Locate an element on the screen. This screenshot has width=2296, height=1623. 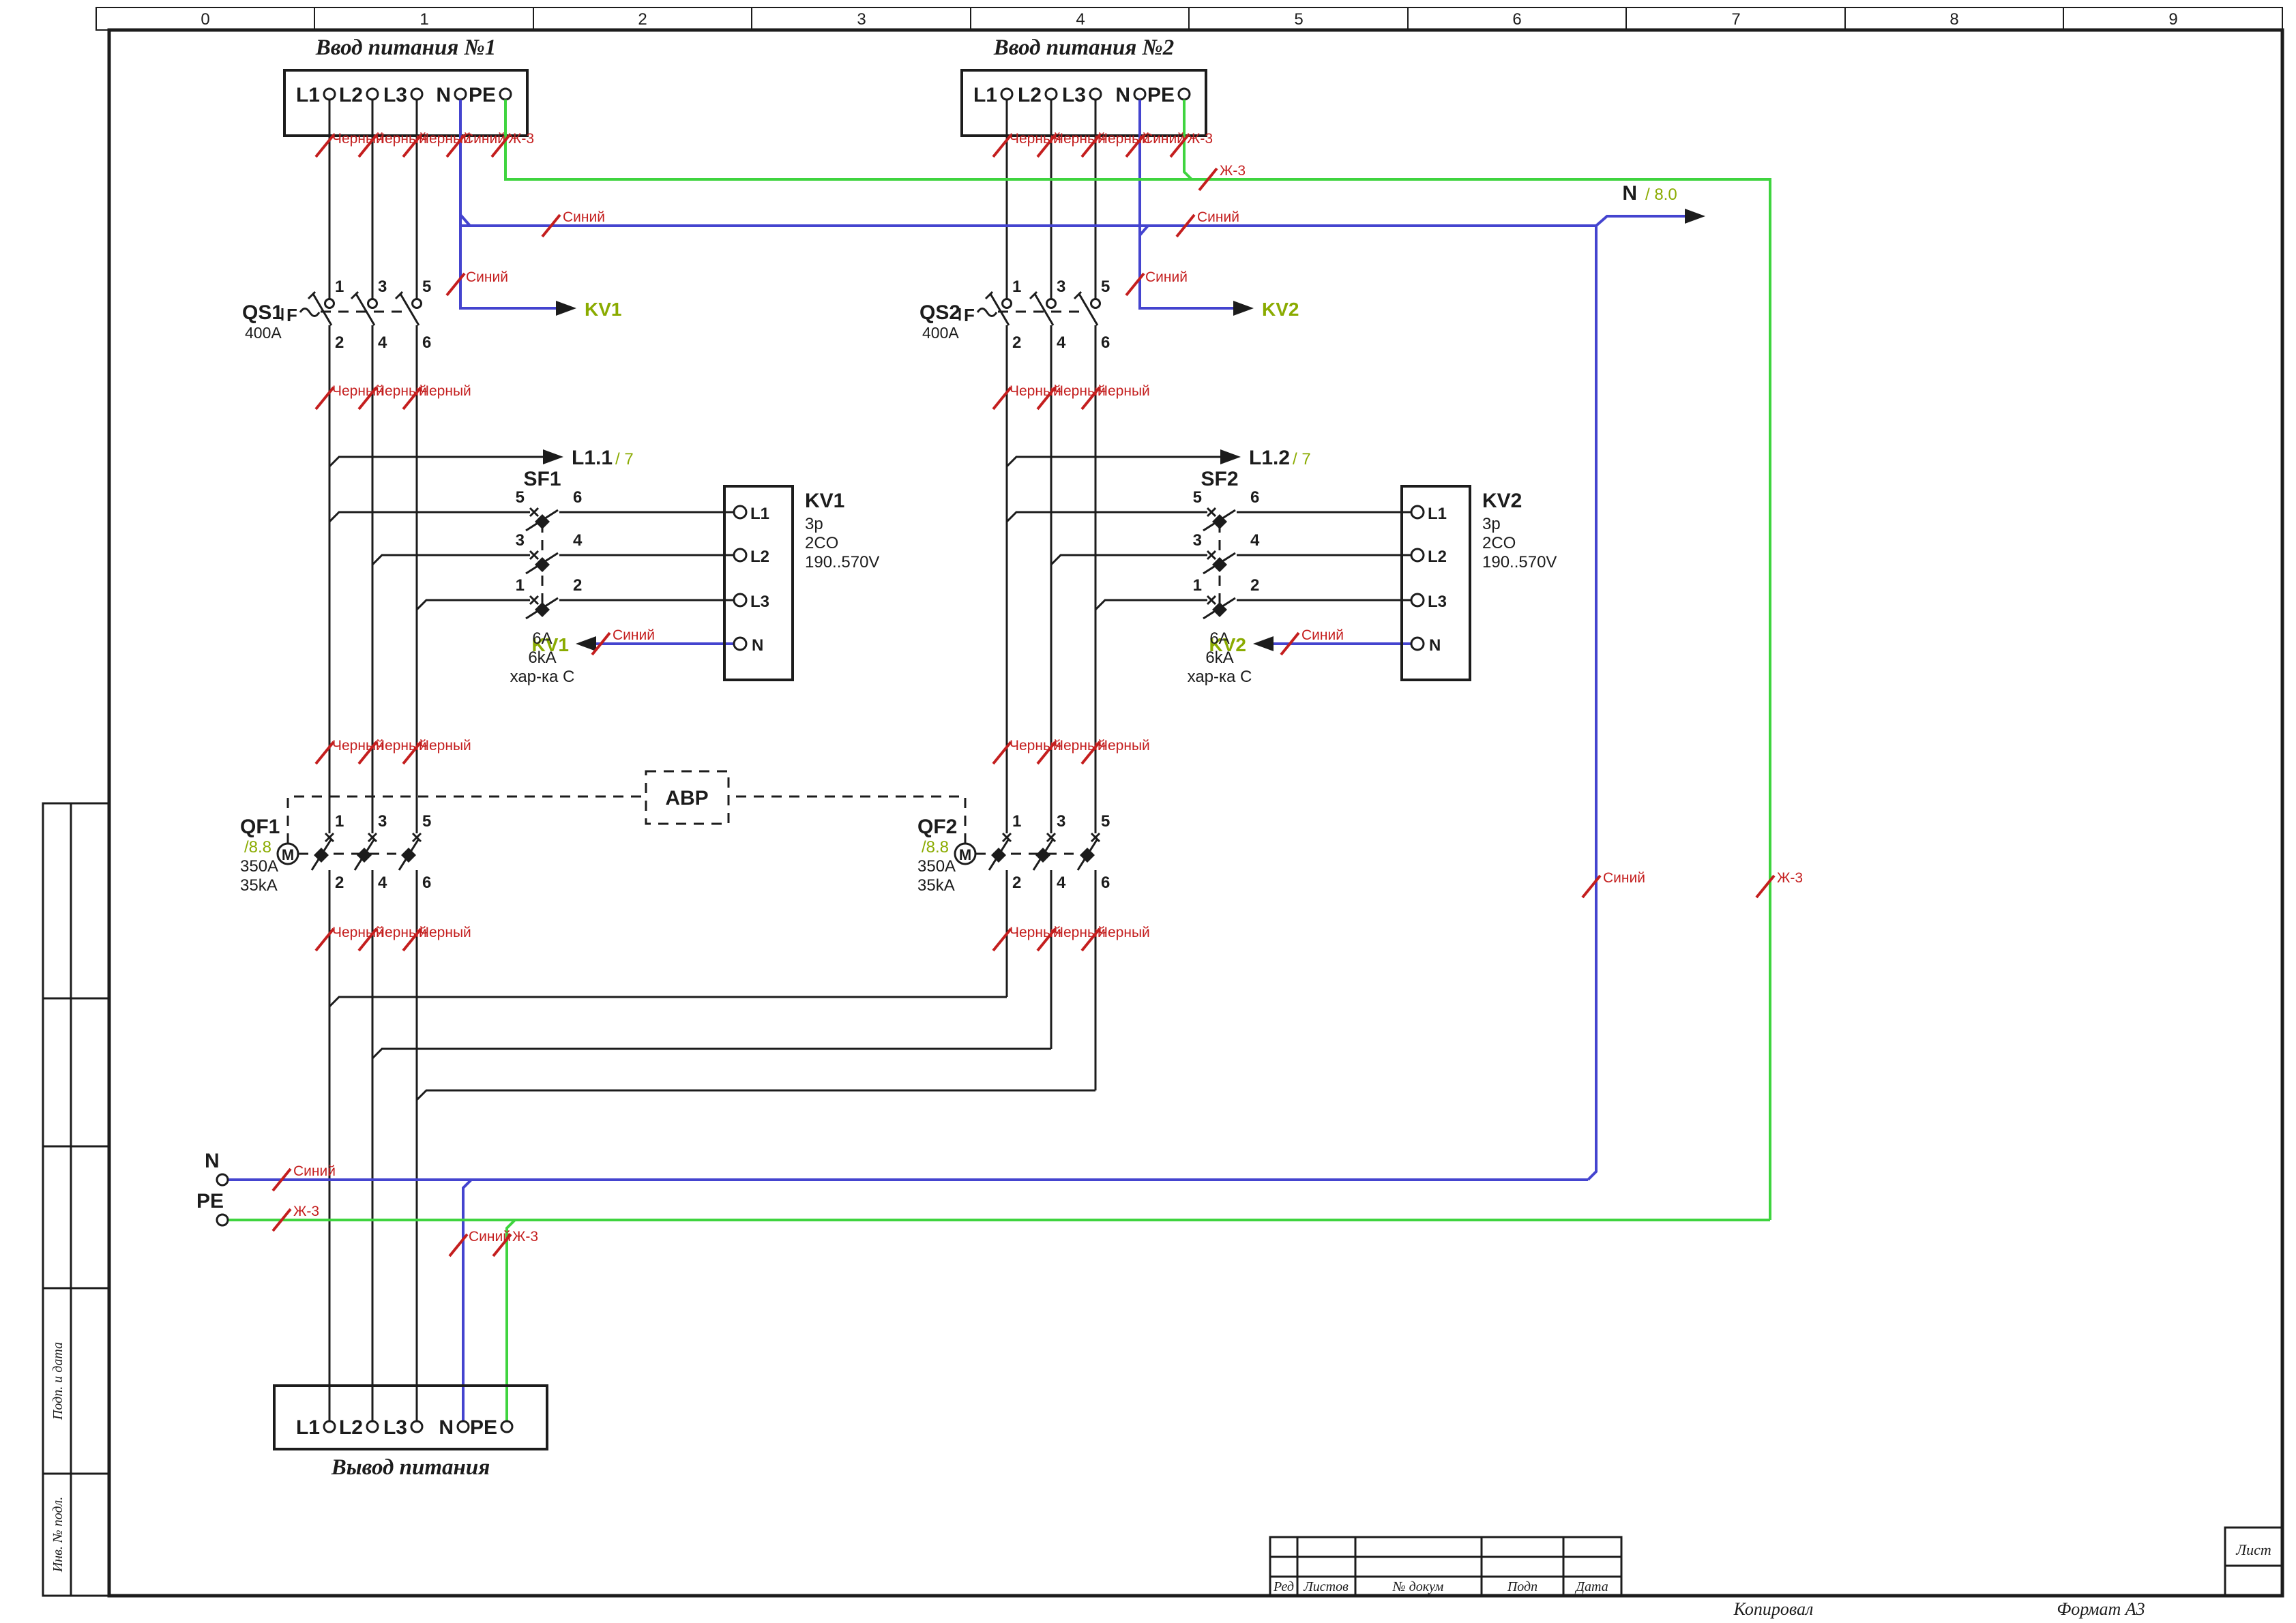
sf2-pin4: 4 is located at coordinates (1255, 540).